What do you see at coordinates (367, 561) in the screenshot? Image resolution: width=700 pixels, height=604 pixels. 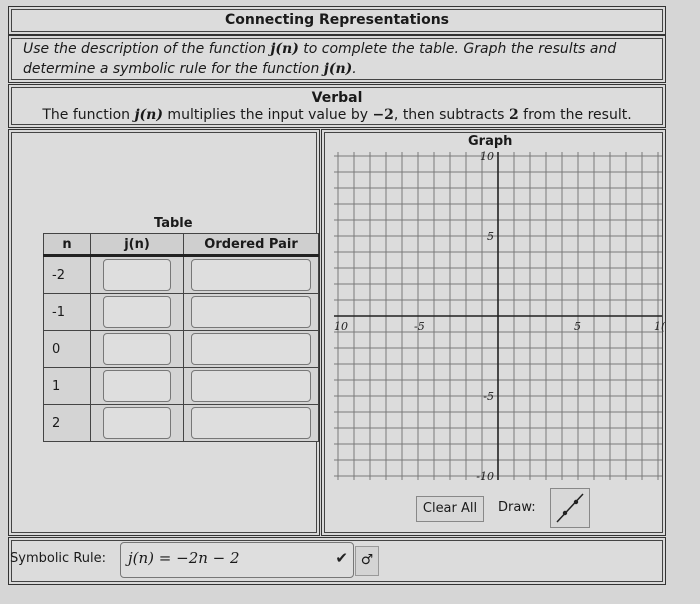 I see `math-keyboard-icon: ♂` at bounding box center [367, 561].